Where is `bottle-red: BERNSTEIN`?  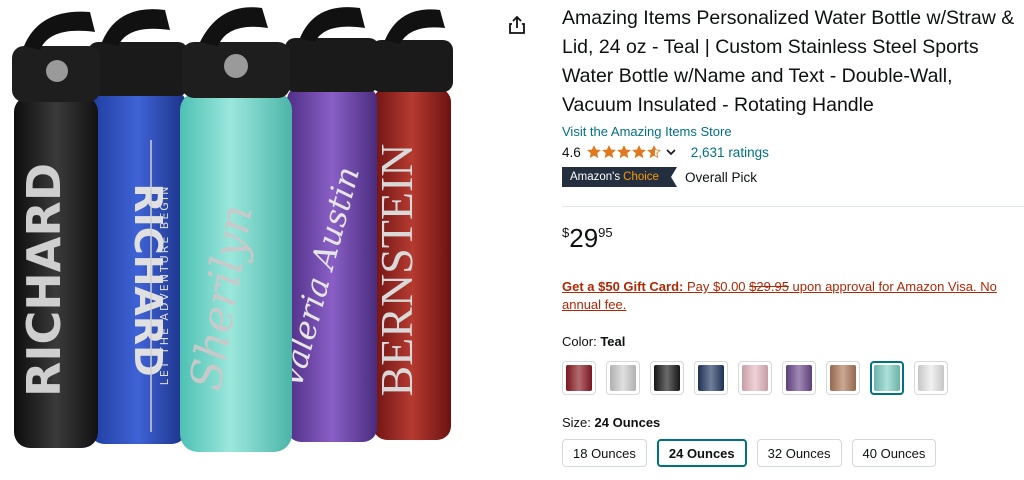
bottle-red: BERNSTEIN is located at coordinates (412, 224).